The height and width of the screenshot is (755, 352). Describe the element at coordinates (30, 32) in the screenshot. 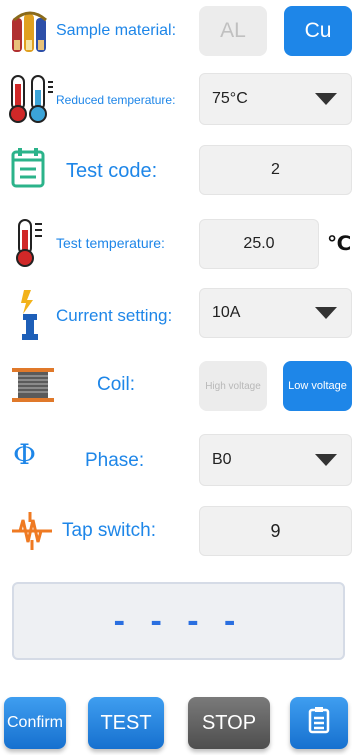

I see `sample-material-icon` at that location.